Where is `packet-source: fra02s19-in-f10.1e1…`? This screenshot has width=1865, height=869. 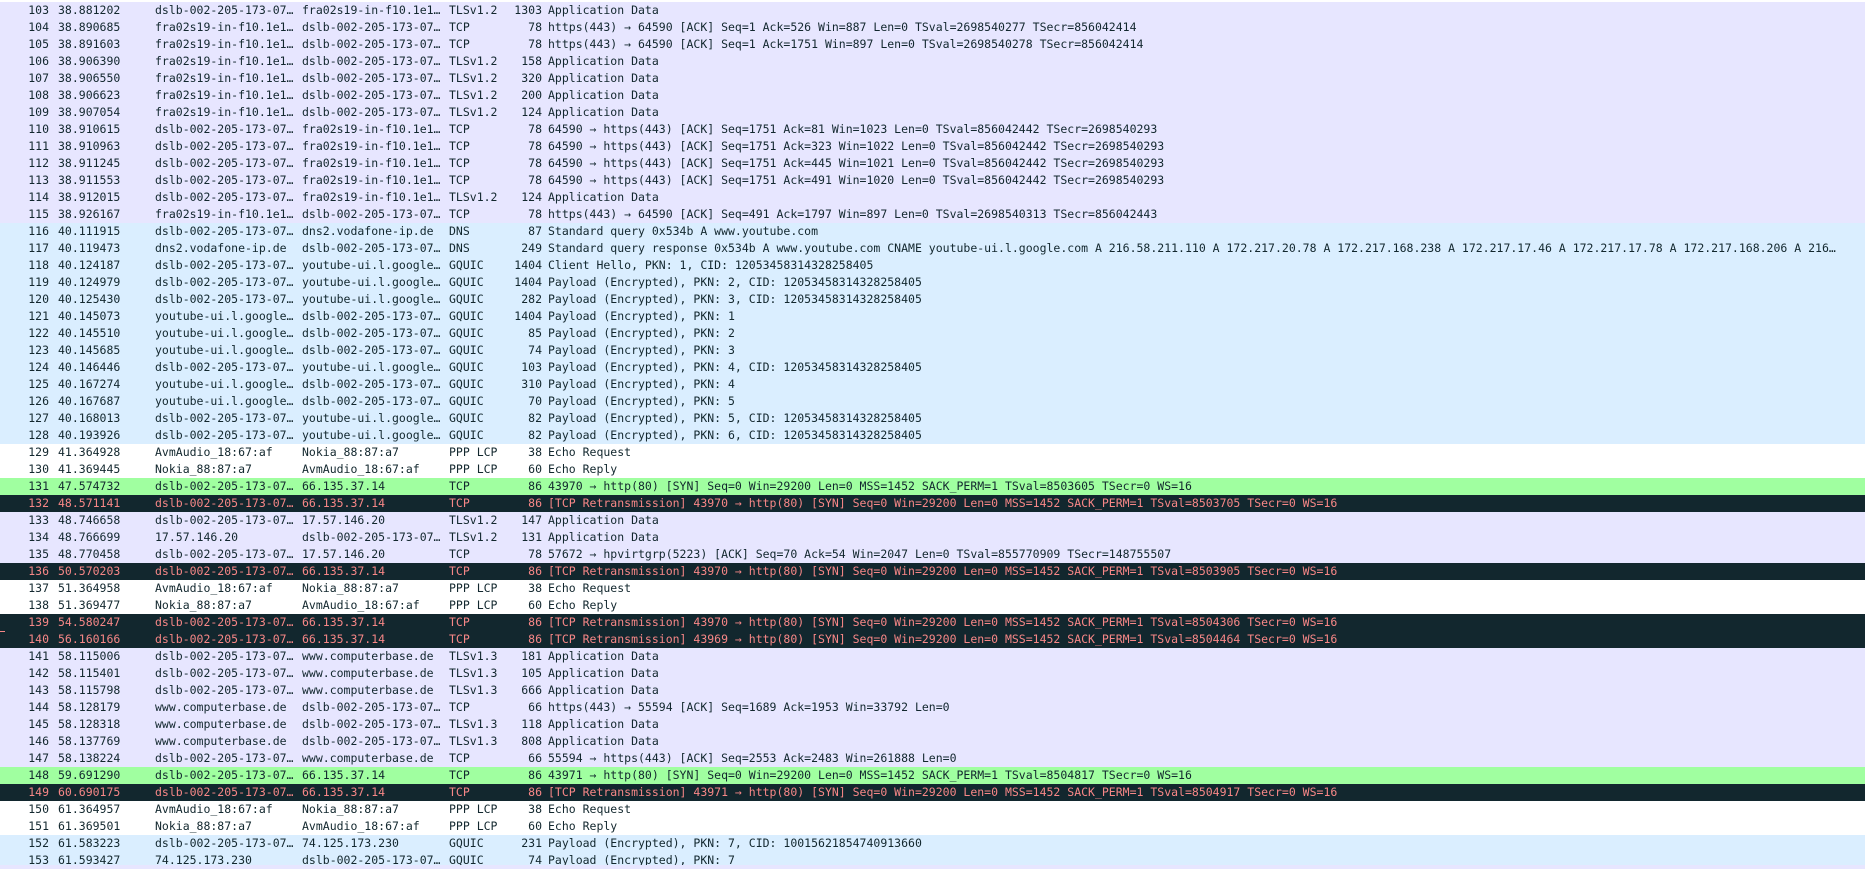
packet-source: fra02s19-in-f10.1e1… is located at coordinates (224, 27).